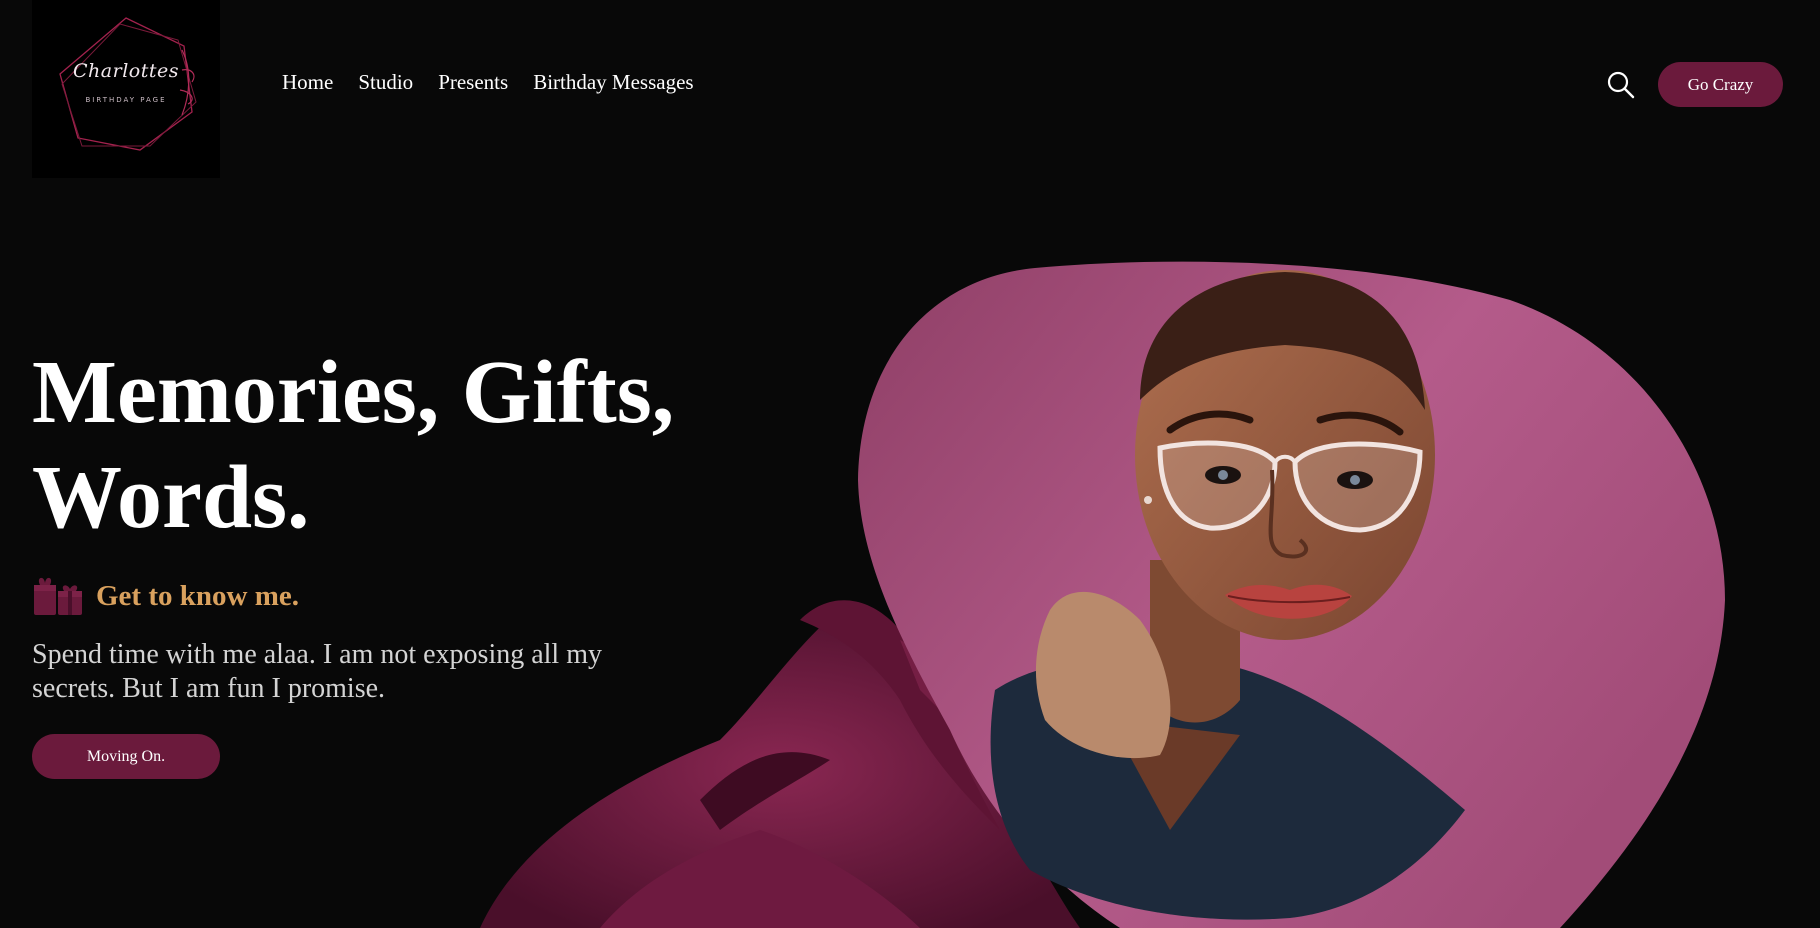  What do you see at coordinates (58, 596) in the screenshot?
I see `gift-icon` at bounding box center [58, 596].